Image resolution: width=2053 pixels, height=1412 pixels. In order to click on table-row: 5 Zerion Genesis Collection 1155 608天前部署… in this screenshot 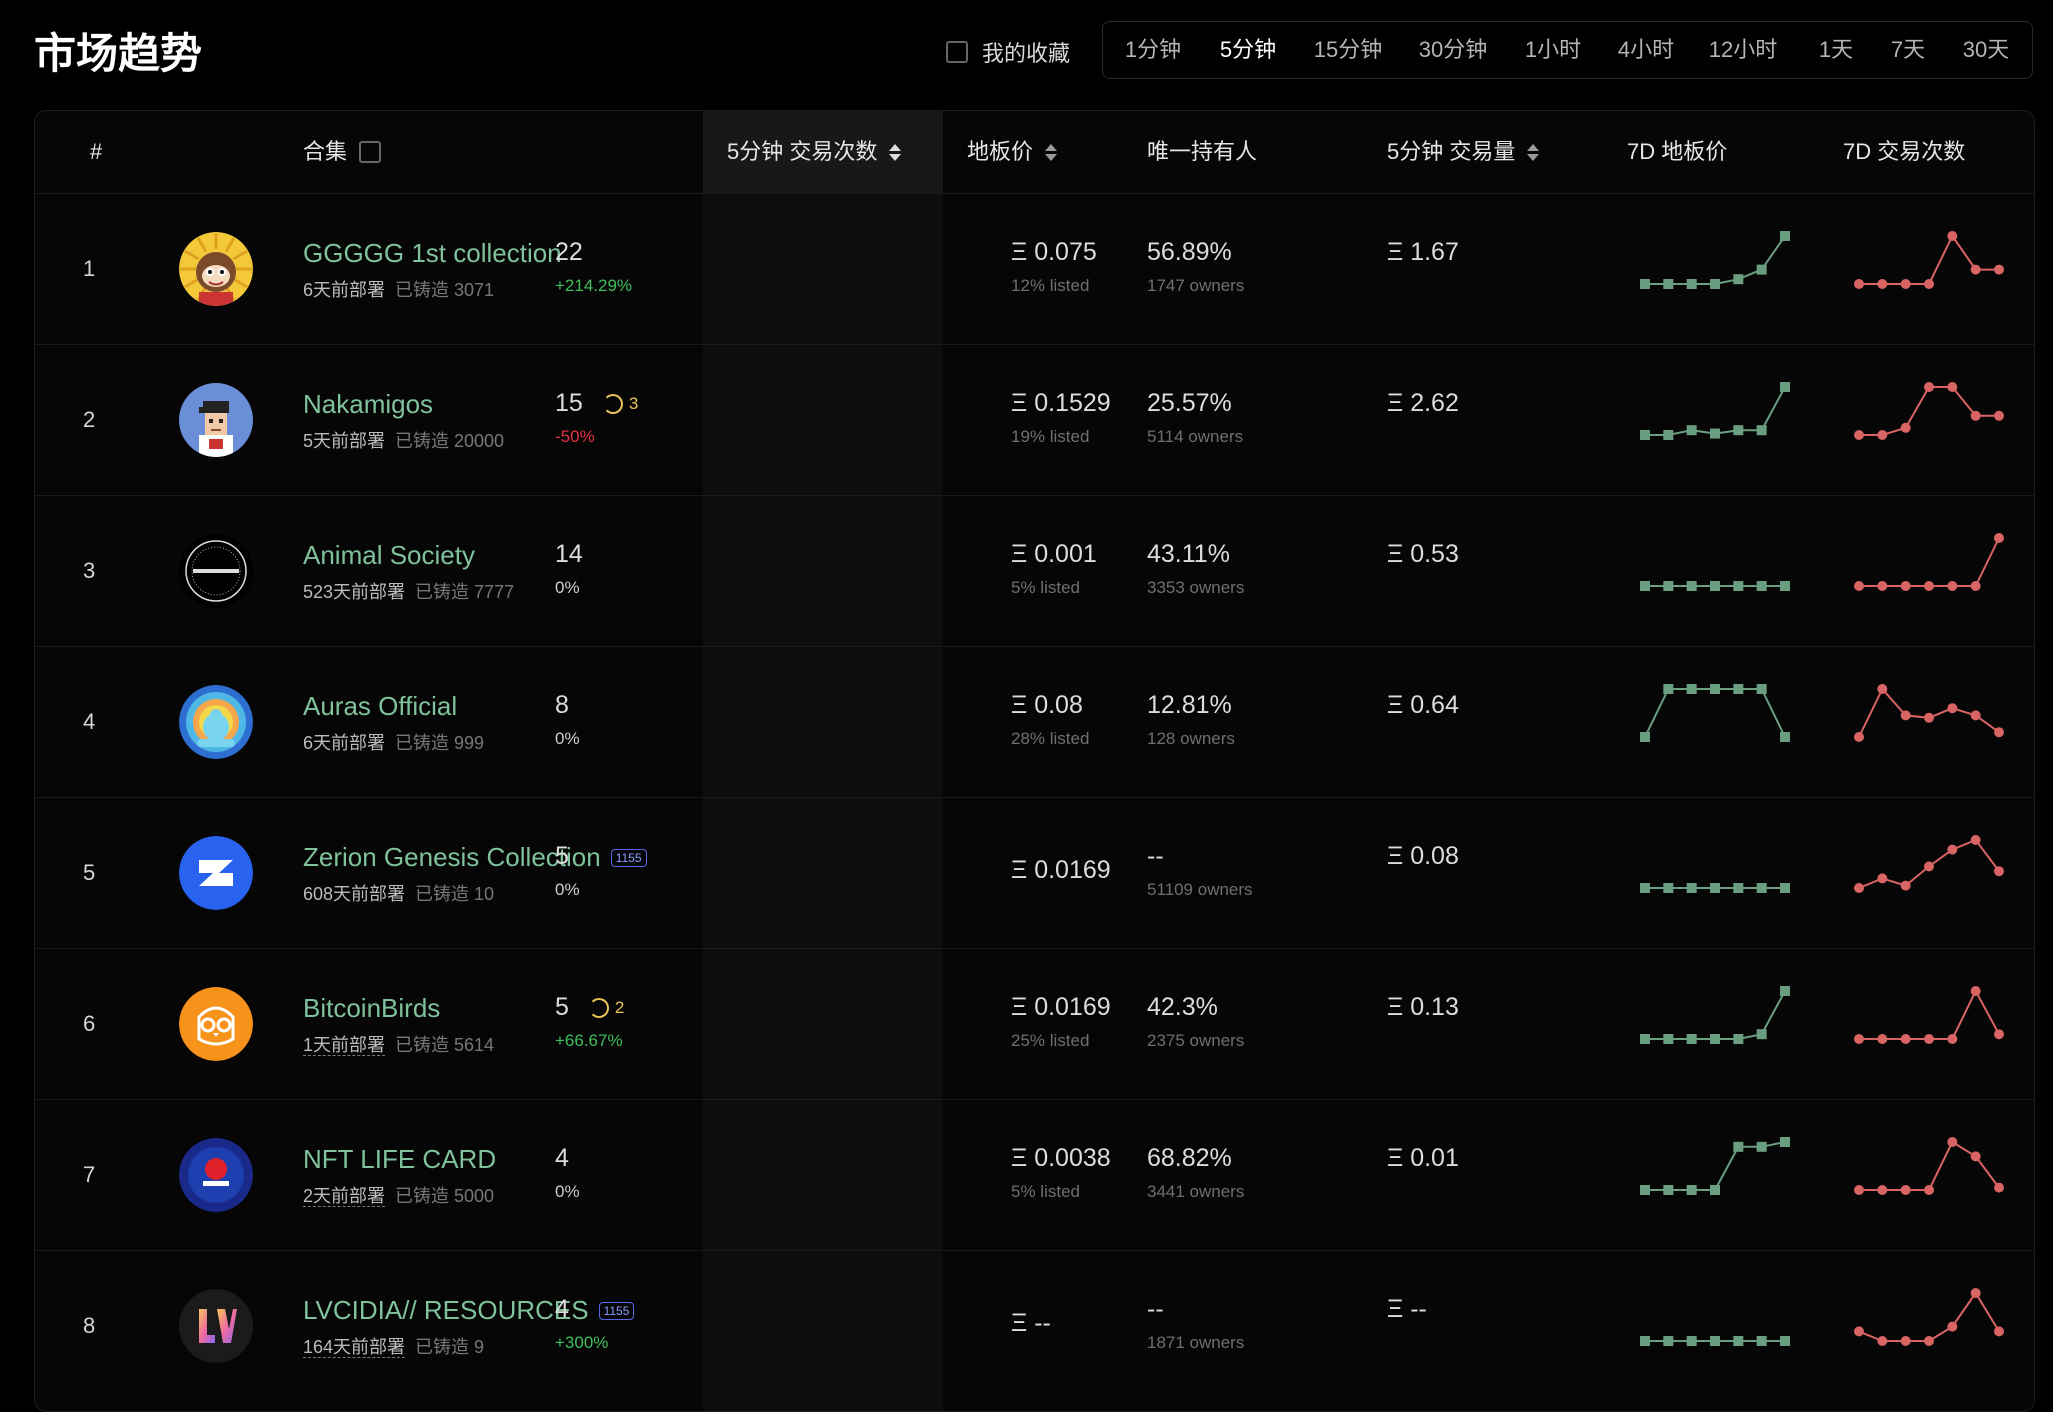, I will do `click(1034, 873)`.